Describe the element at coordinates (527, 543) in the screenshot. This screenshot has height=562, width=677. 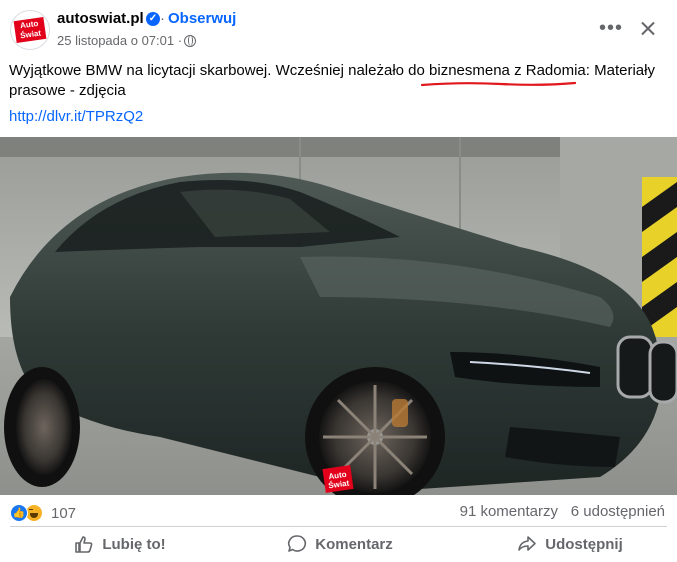
I see `share-arrow-icon` at that location.